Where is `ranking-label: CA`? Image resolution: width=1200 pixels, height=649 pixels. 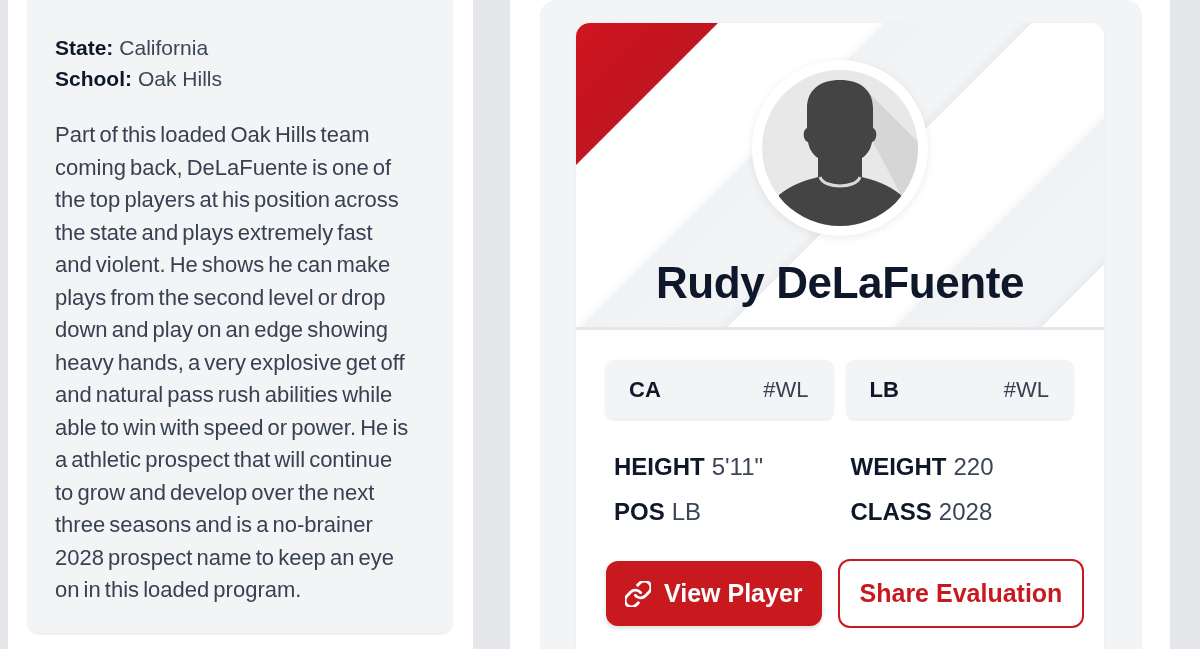 ranking-label: CA is located at coordinates (645, 389).